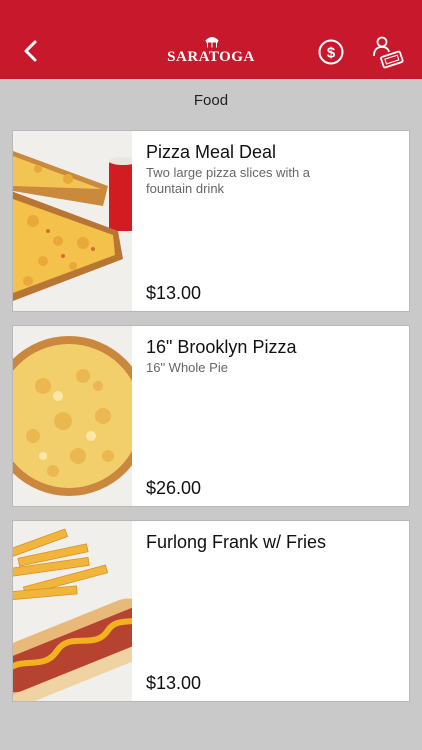 The width and height of the screenshot is (422, 750). I want to click on logo-text: SARATOGA, so click(211, 57).